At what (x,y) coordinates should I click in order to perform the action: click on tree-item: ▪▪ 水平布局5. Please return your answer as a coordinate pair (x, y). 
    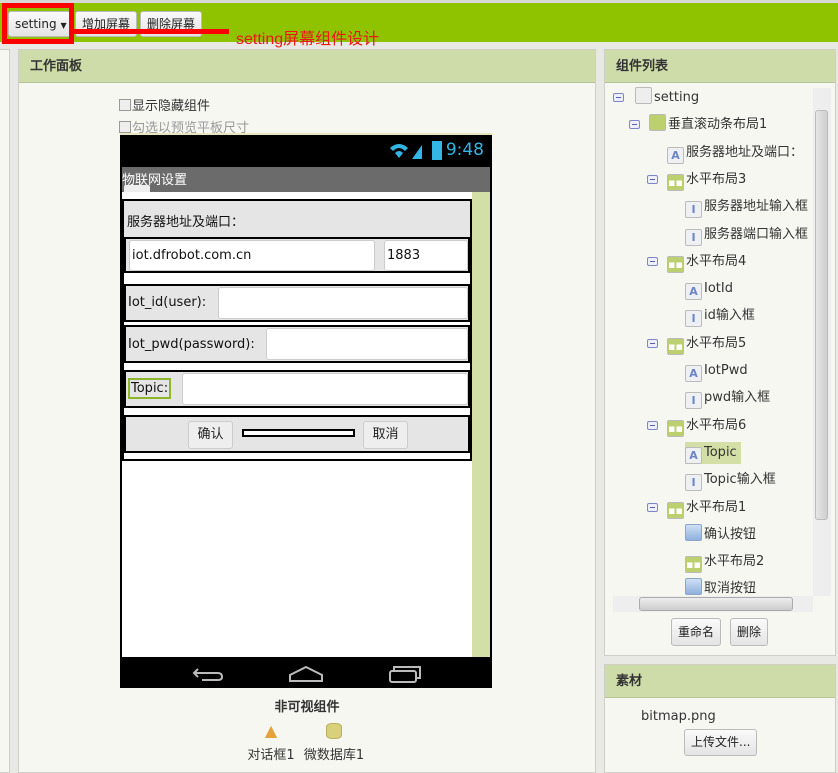
    Looking at the image, I should click on (708, 344).